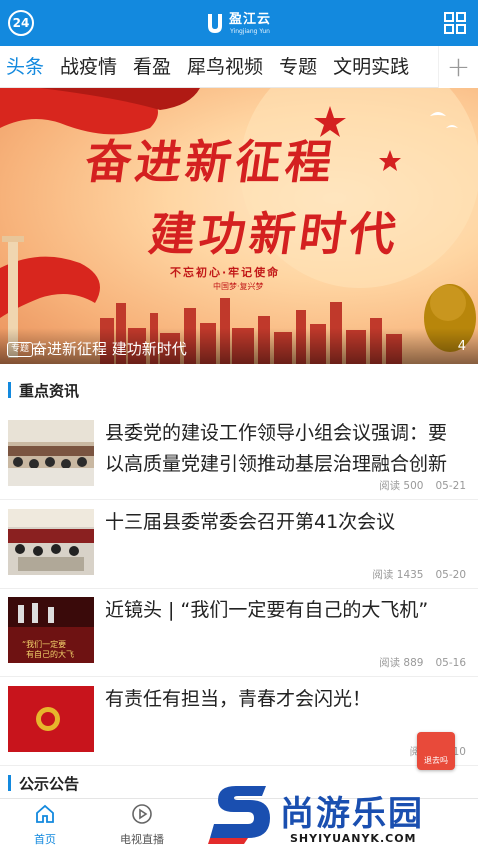  Describe the element at coordinates (239, 390) in the screenshot. I see `section-header-key-news: 重点资讯` at that location.